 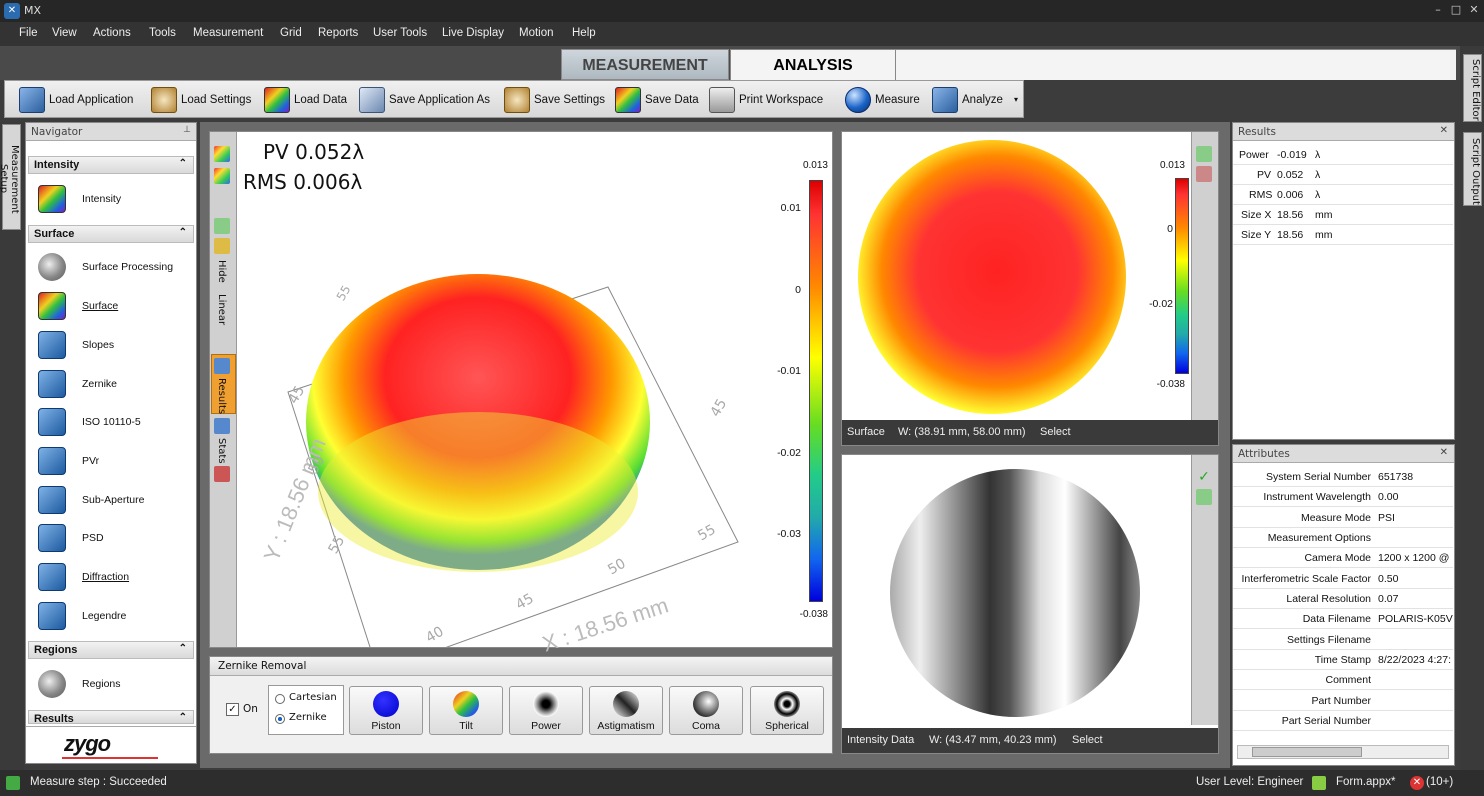 What do you see at coordinates (79, 684) in the screenshot?
I see `nav-item-regions: Regions` at bounding box center [79, 684].